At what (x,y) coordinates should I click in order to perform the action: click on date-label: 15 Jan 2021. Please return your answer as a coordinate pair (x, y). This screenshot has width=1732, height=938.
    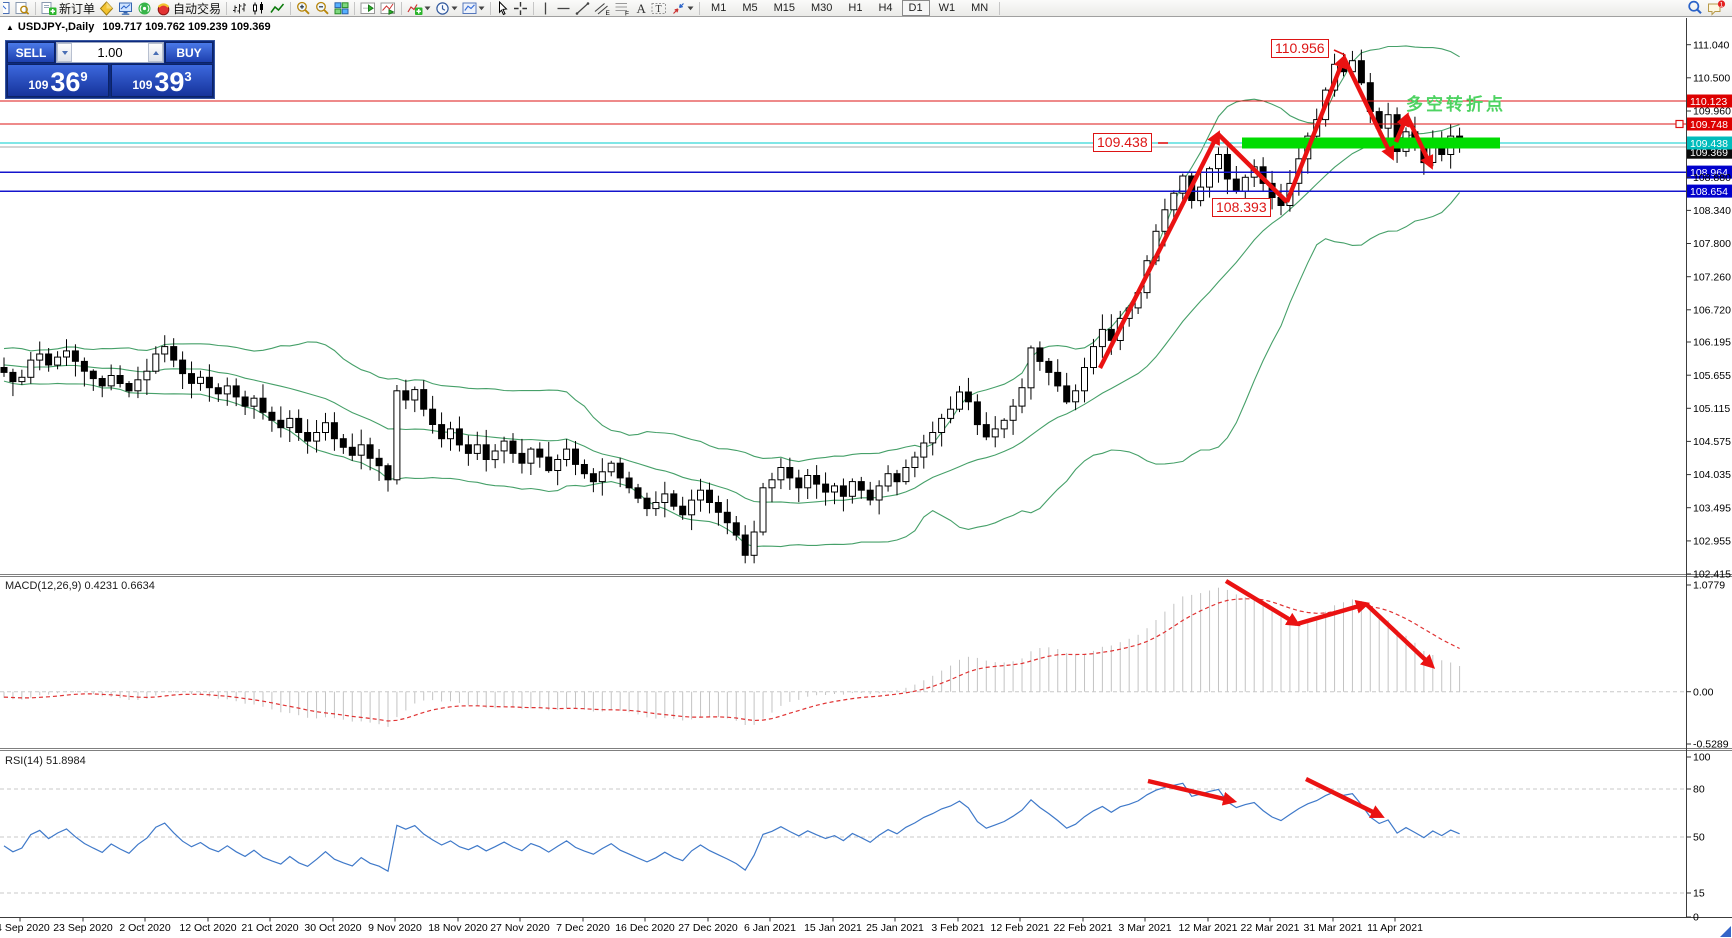
    Looking at the image, I should click on (833, 928).